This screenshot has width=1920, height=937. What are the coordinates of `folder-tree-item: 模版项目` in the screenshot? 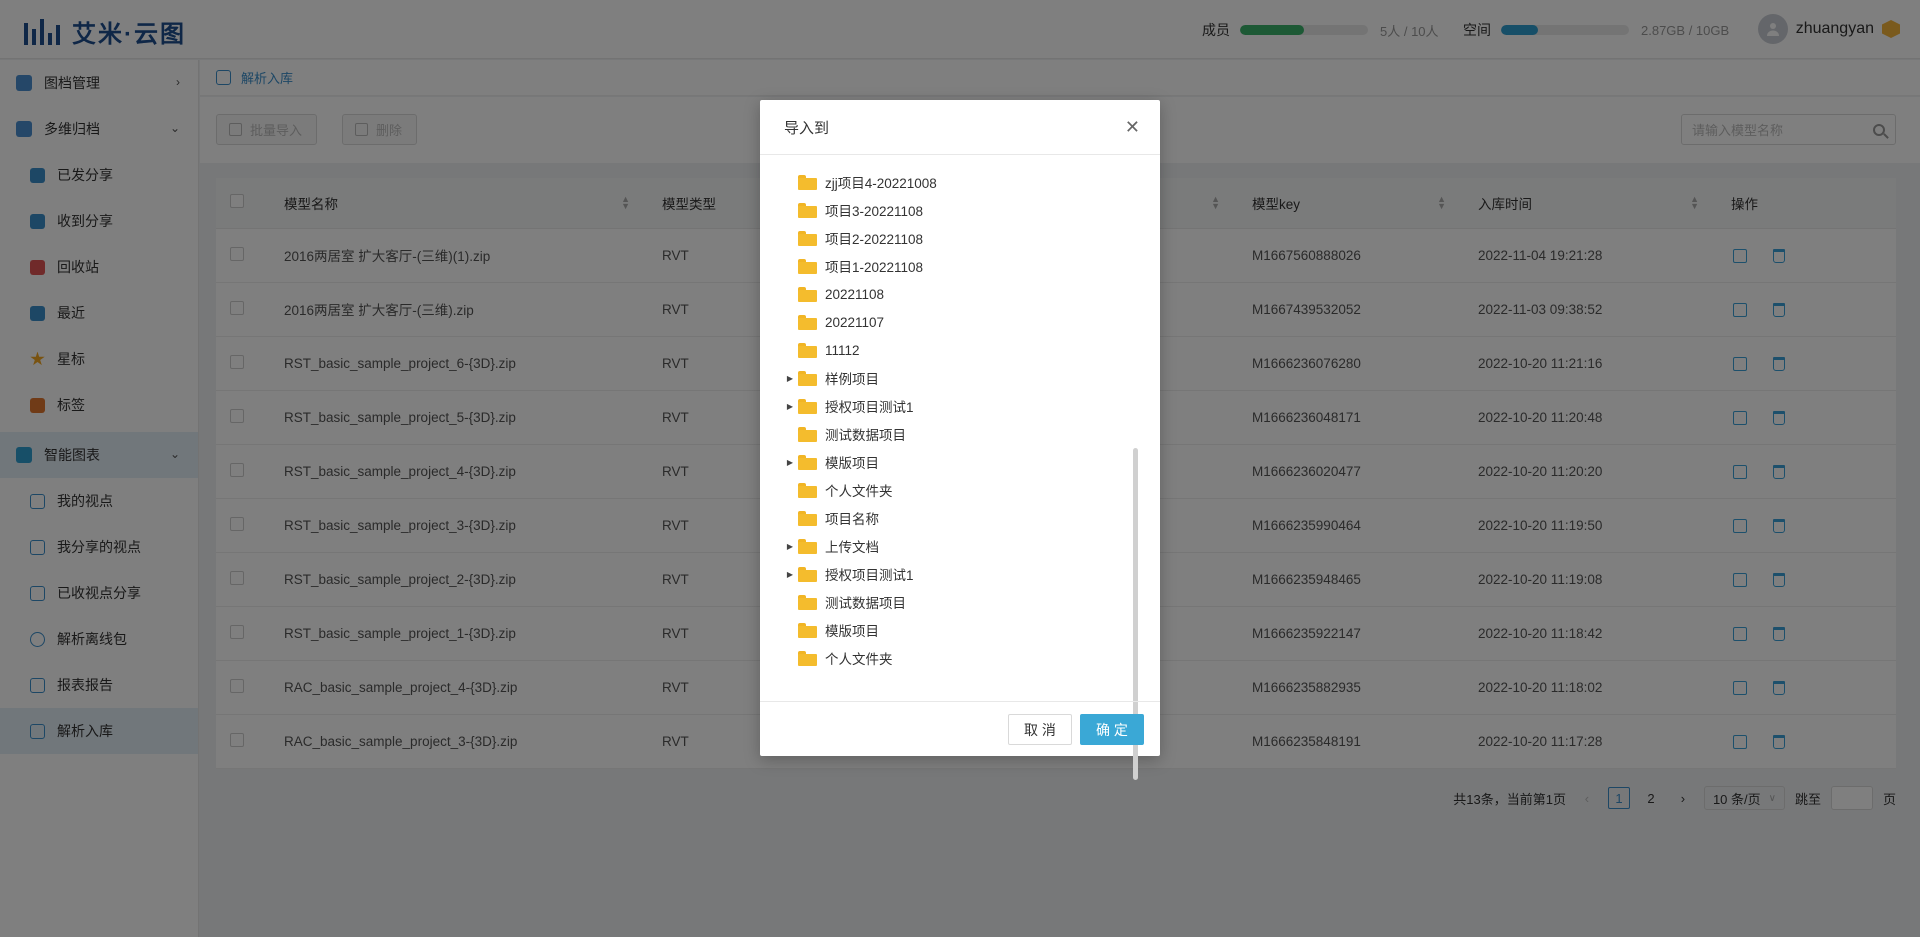 It's located at (831, 630).